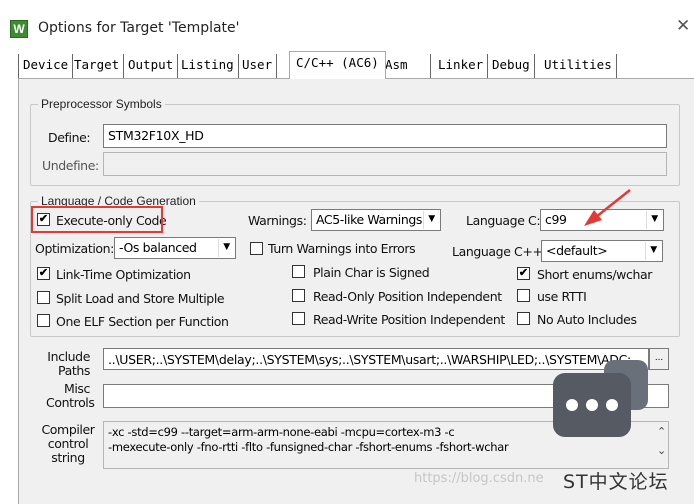 This screenshot has height=504, width=694. What do you see at coordinates (256, 248) in the screenshot?
I see `turn-warnings-errors-checkbox` at bounding box center [256, 248].